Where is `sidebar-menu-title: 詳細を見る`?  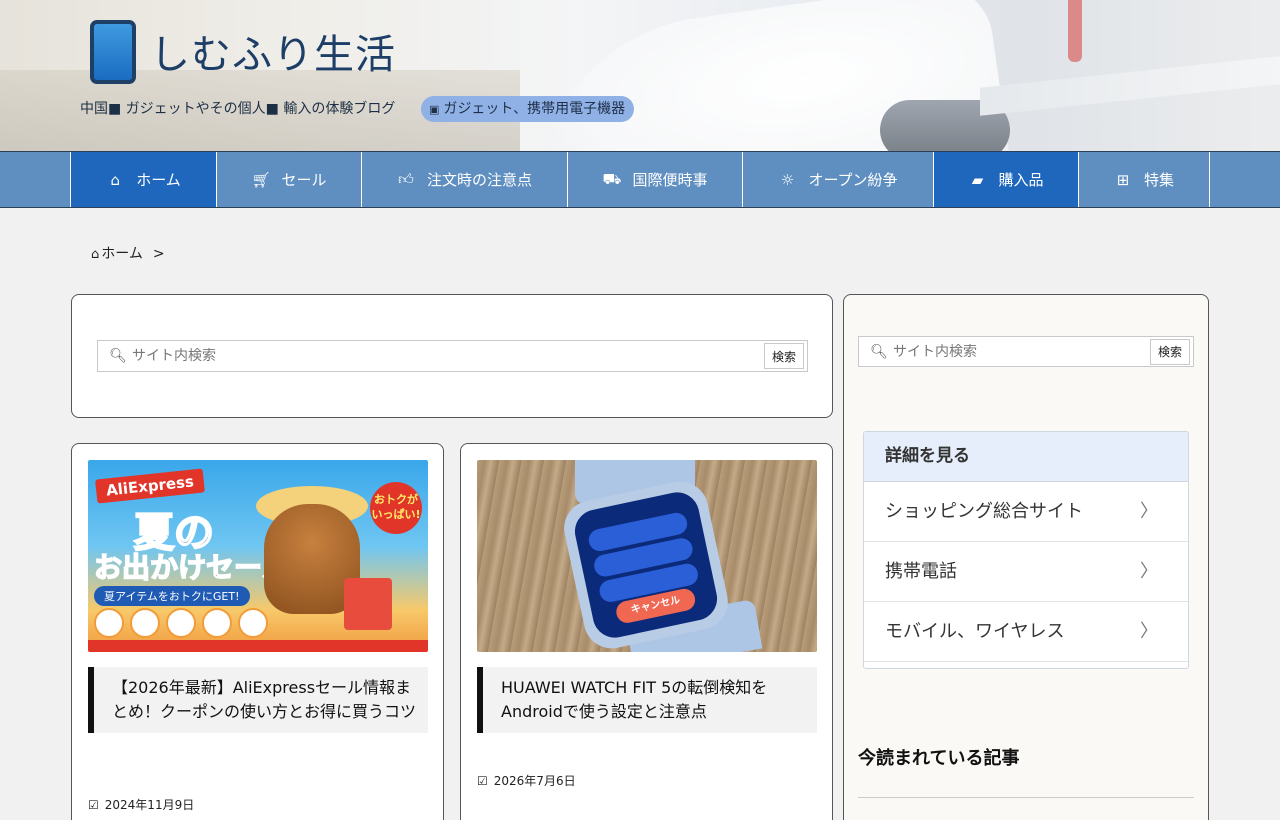
sidebar-menu-title: 詳細を見る is located at coordinates (1026, 457).